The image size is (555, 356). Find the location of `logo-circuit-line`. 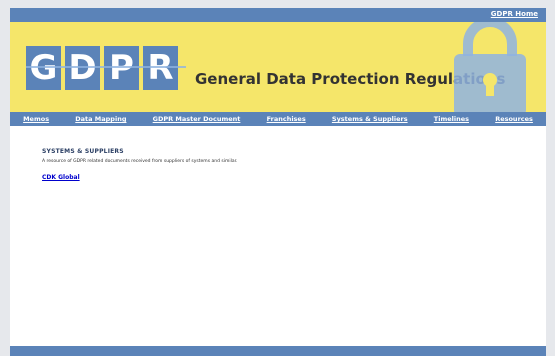

logo-circuit-line is located at coordinates (106, 67).